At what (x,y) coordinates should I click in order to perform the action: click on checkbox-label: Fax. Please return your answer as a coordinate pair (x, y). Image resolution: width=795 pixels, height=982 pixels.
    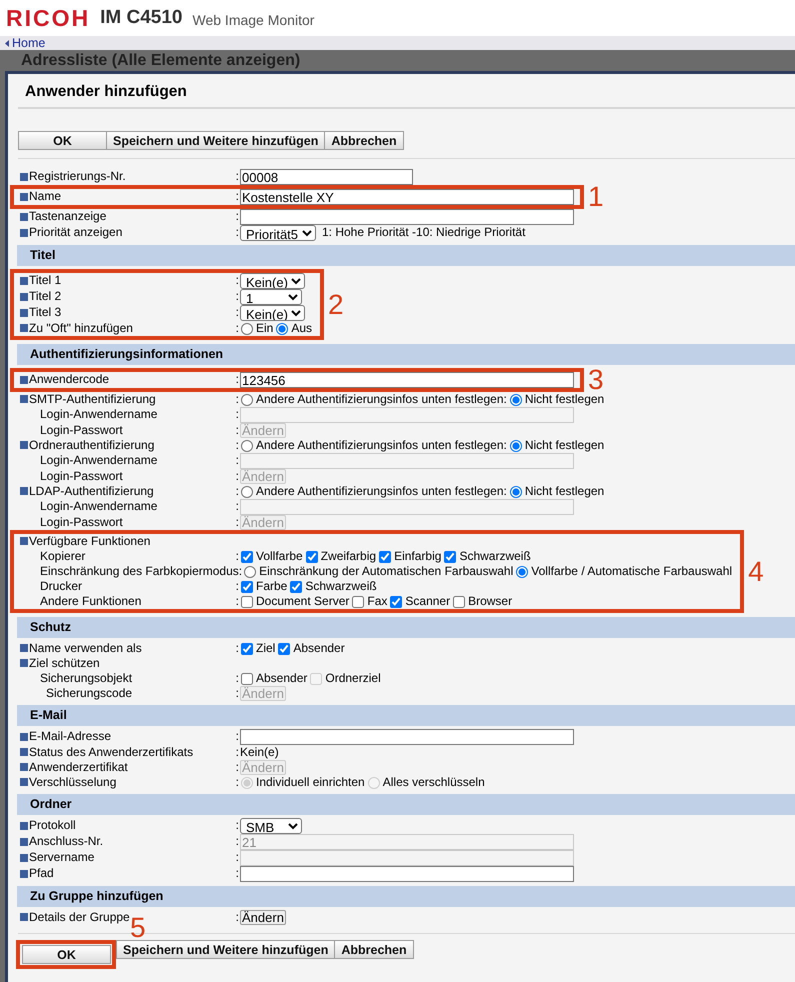
    Looking at the image, I should click on (377, 601).